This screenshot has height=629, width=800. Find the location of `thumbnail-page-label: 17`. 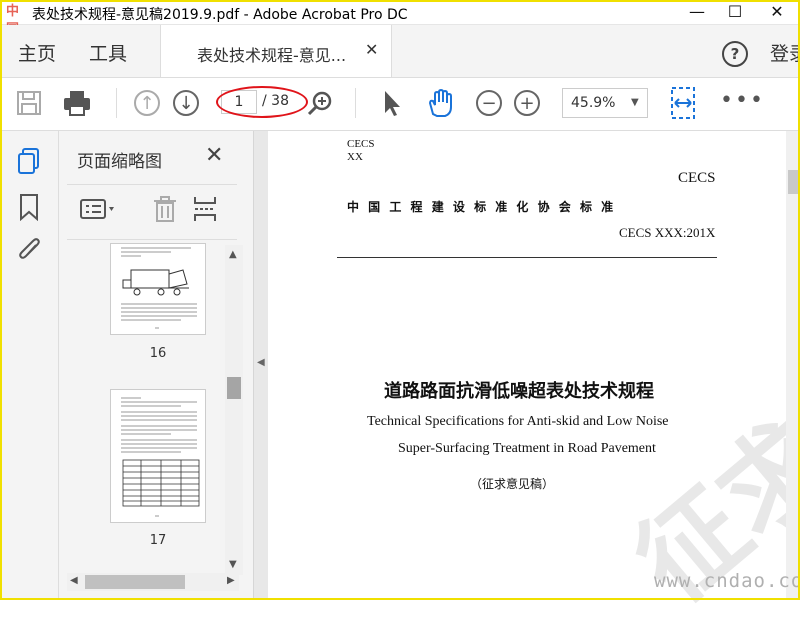

thumbnail-page-label: 17 is located at coordinates (158, 540).